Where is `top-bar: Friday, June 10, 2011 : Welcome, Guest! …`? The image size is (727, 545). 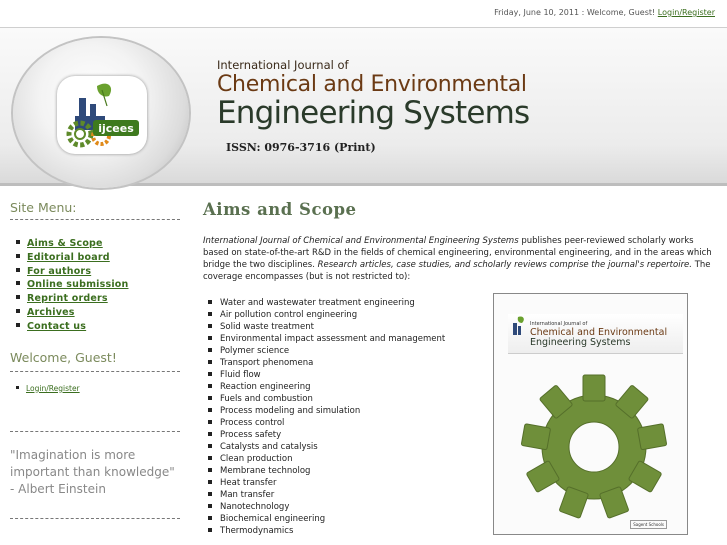
top-bar: Friday, June 10, 2011 : Welcome, Guest! … is located at coordinates (363, 13).